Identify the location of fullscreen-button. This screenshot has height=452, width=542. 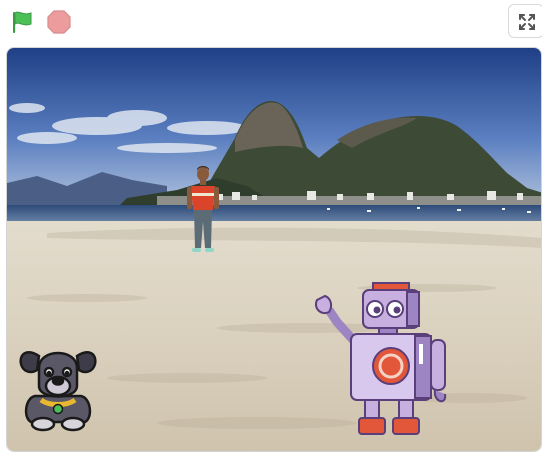
(525, 21).